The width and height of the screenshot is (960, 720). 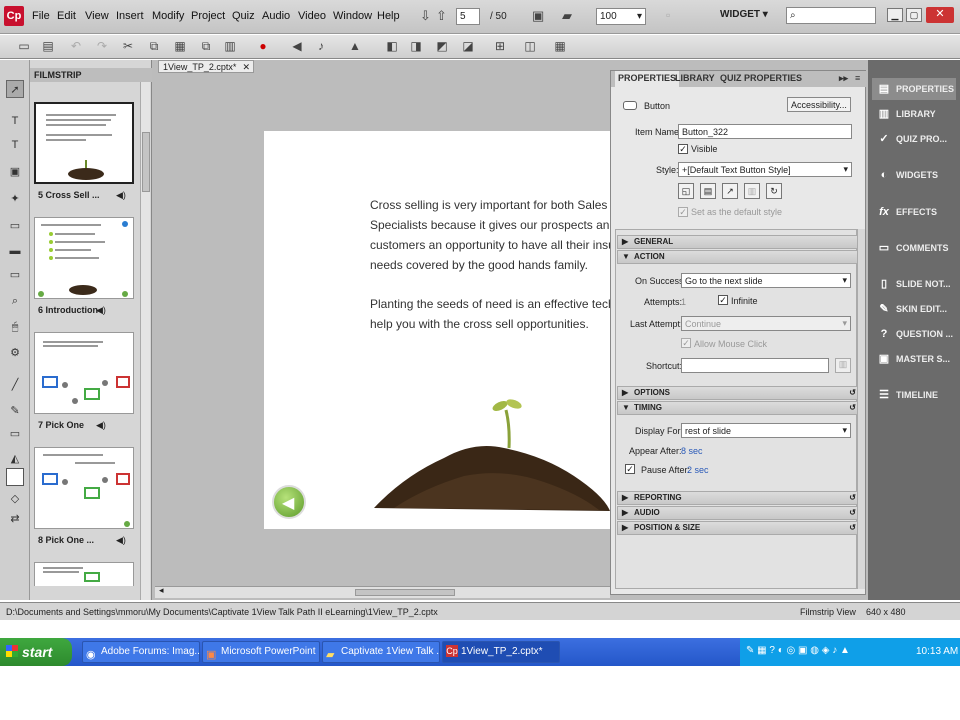 What do you see at coordinates (15, 199) in the screenshot?
I see `highlight-tool-icon: ✦` at bounding box center [15, 199].